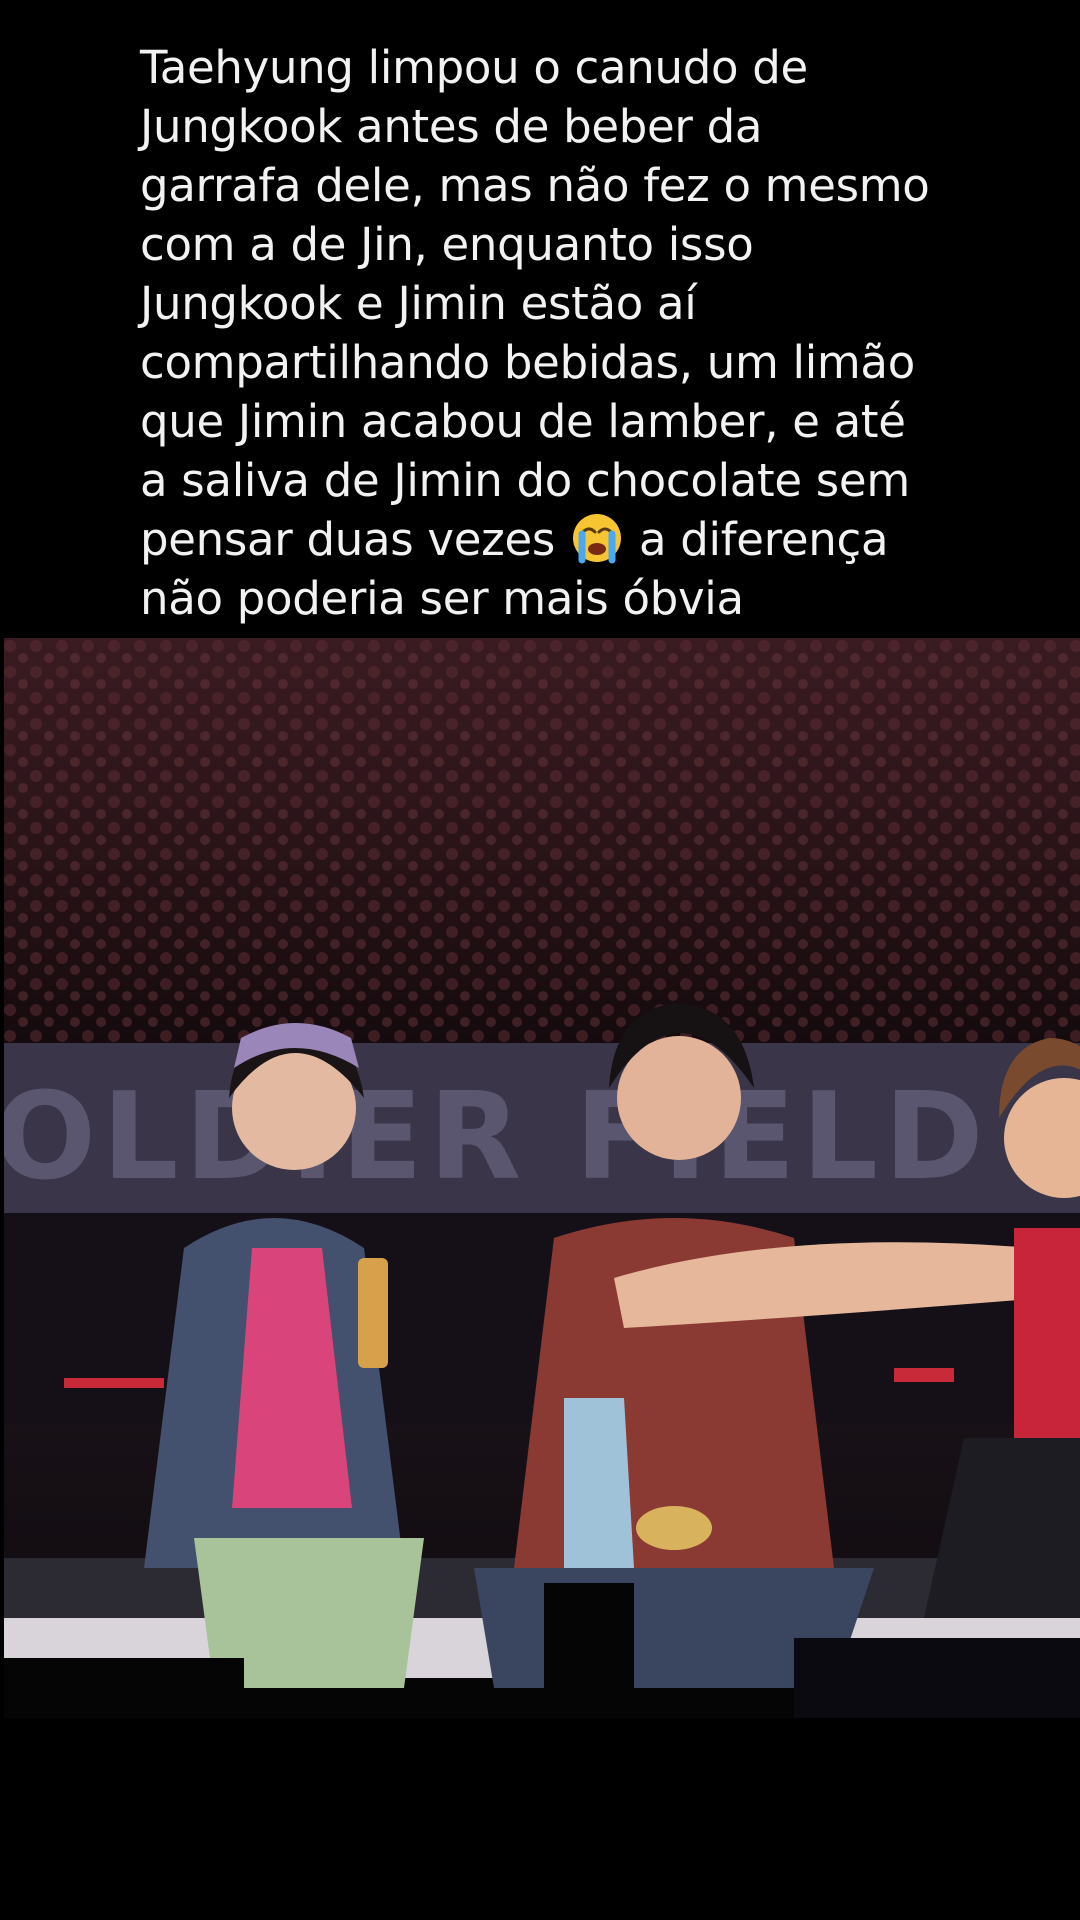 The height and width of the screenshot is (1920, 1080). Describe the element at coordinates (418, 303) in the screenshot. I see `caption-line: Jungkook e Jimin estão aí` at that location.